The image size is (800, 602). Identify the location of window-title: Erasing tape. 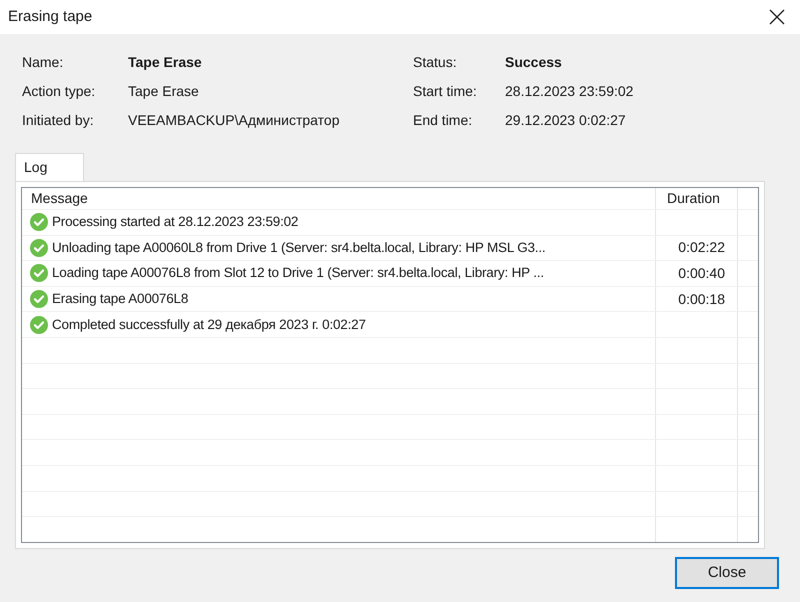
(50, 16).